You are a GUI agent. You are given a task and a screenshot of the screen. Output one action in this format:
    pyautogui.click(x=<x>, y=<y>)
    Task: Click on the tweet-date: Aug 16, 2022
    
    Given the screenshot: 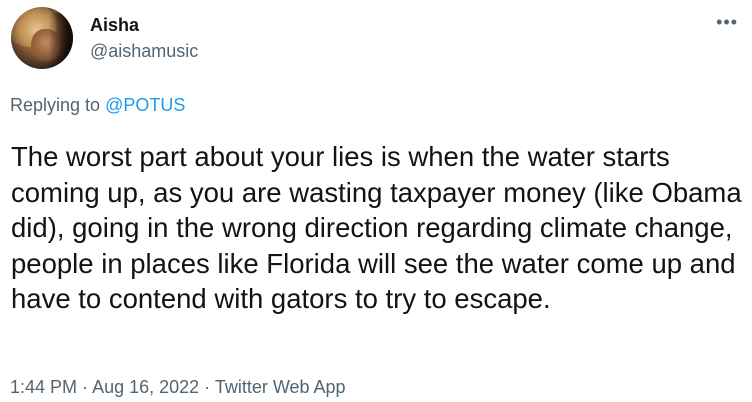 What is the action you would take?
    pyautogui.click(x=145, y=387)
    